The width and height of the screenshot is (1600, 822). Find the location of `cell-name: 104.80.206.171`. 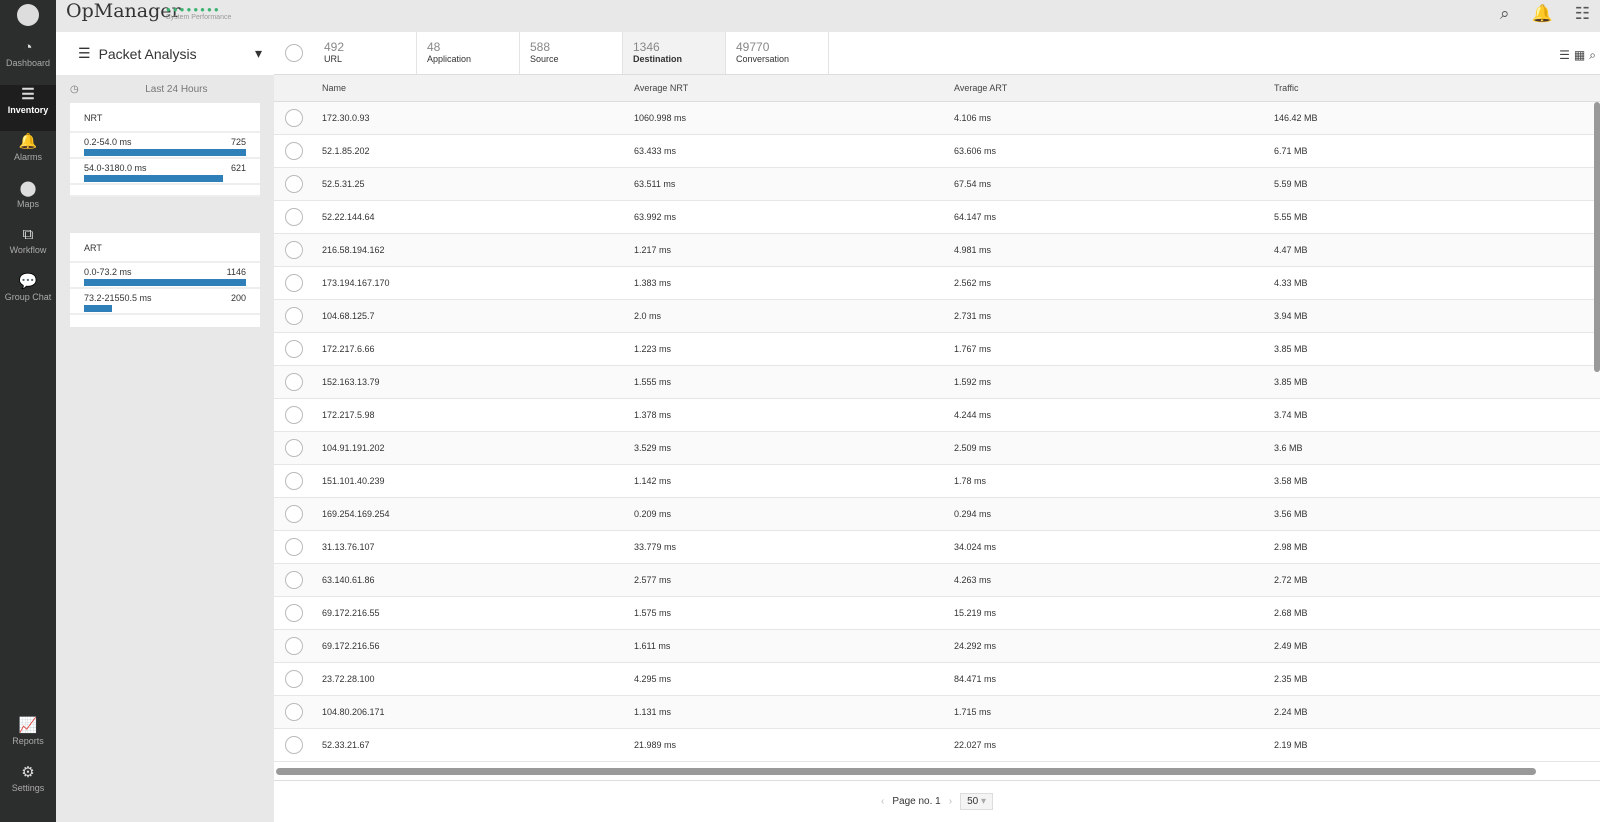

cell-name: 104.80.206.171 is located at coordinates (474, 712).